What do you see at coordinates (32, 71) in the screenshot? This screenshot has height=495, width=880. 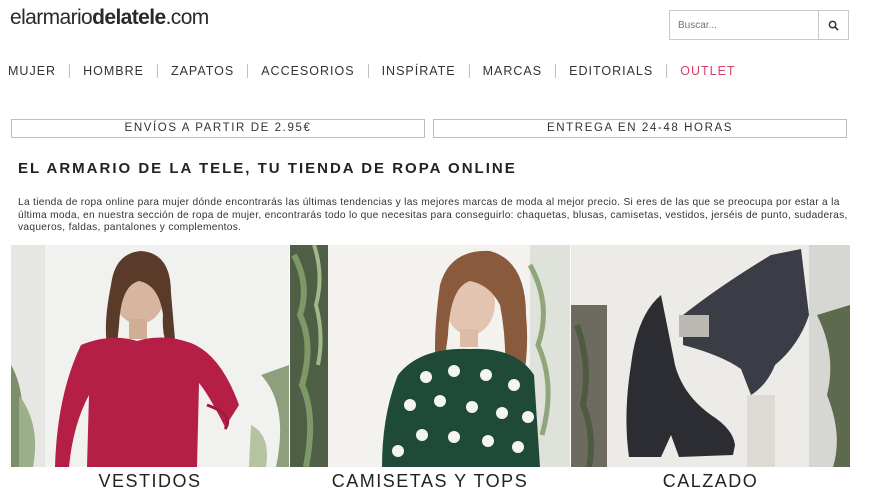 I see `nav-item-mujer: MUJER` at bounding box center [32, 71].